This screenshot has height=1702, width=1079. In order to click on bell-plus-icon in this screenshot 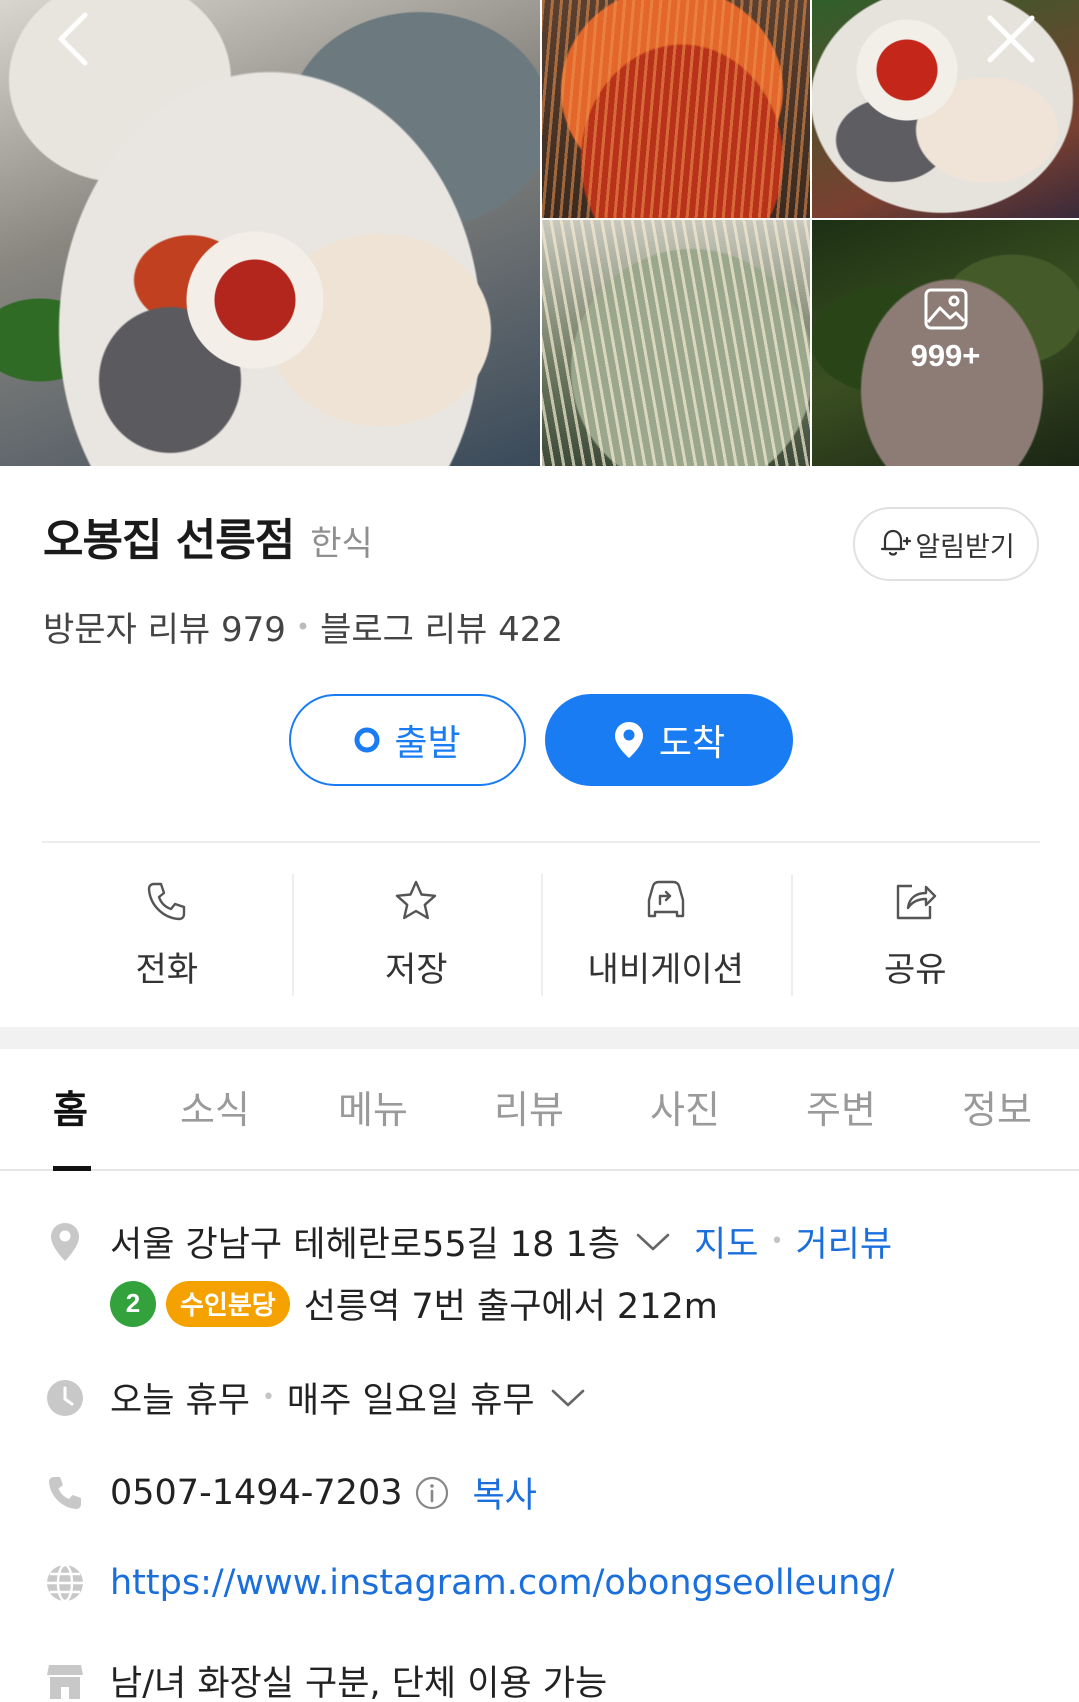, I will do `click(894, 544)`.